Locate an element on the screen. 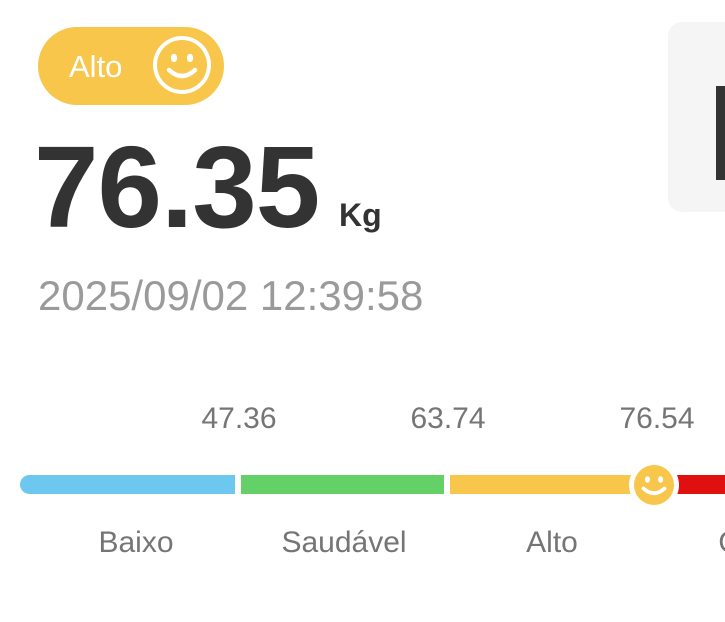 The width and height of the screenshot is (725, 622). scale-segment-healthy is located at coordinates (342, 484).